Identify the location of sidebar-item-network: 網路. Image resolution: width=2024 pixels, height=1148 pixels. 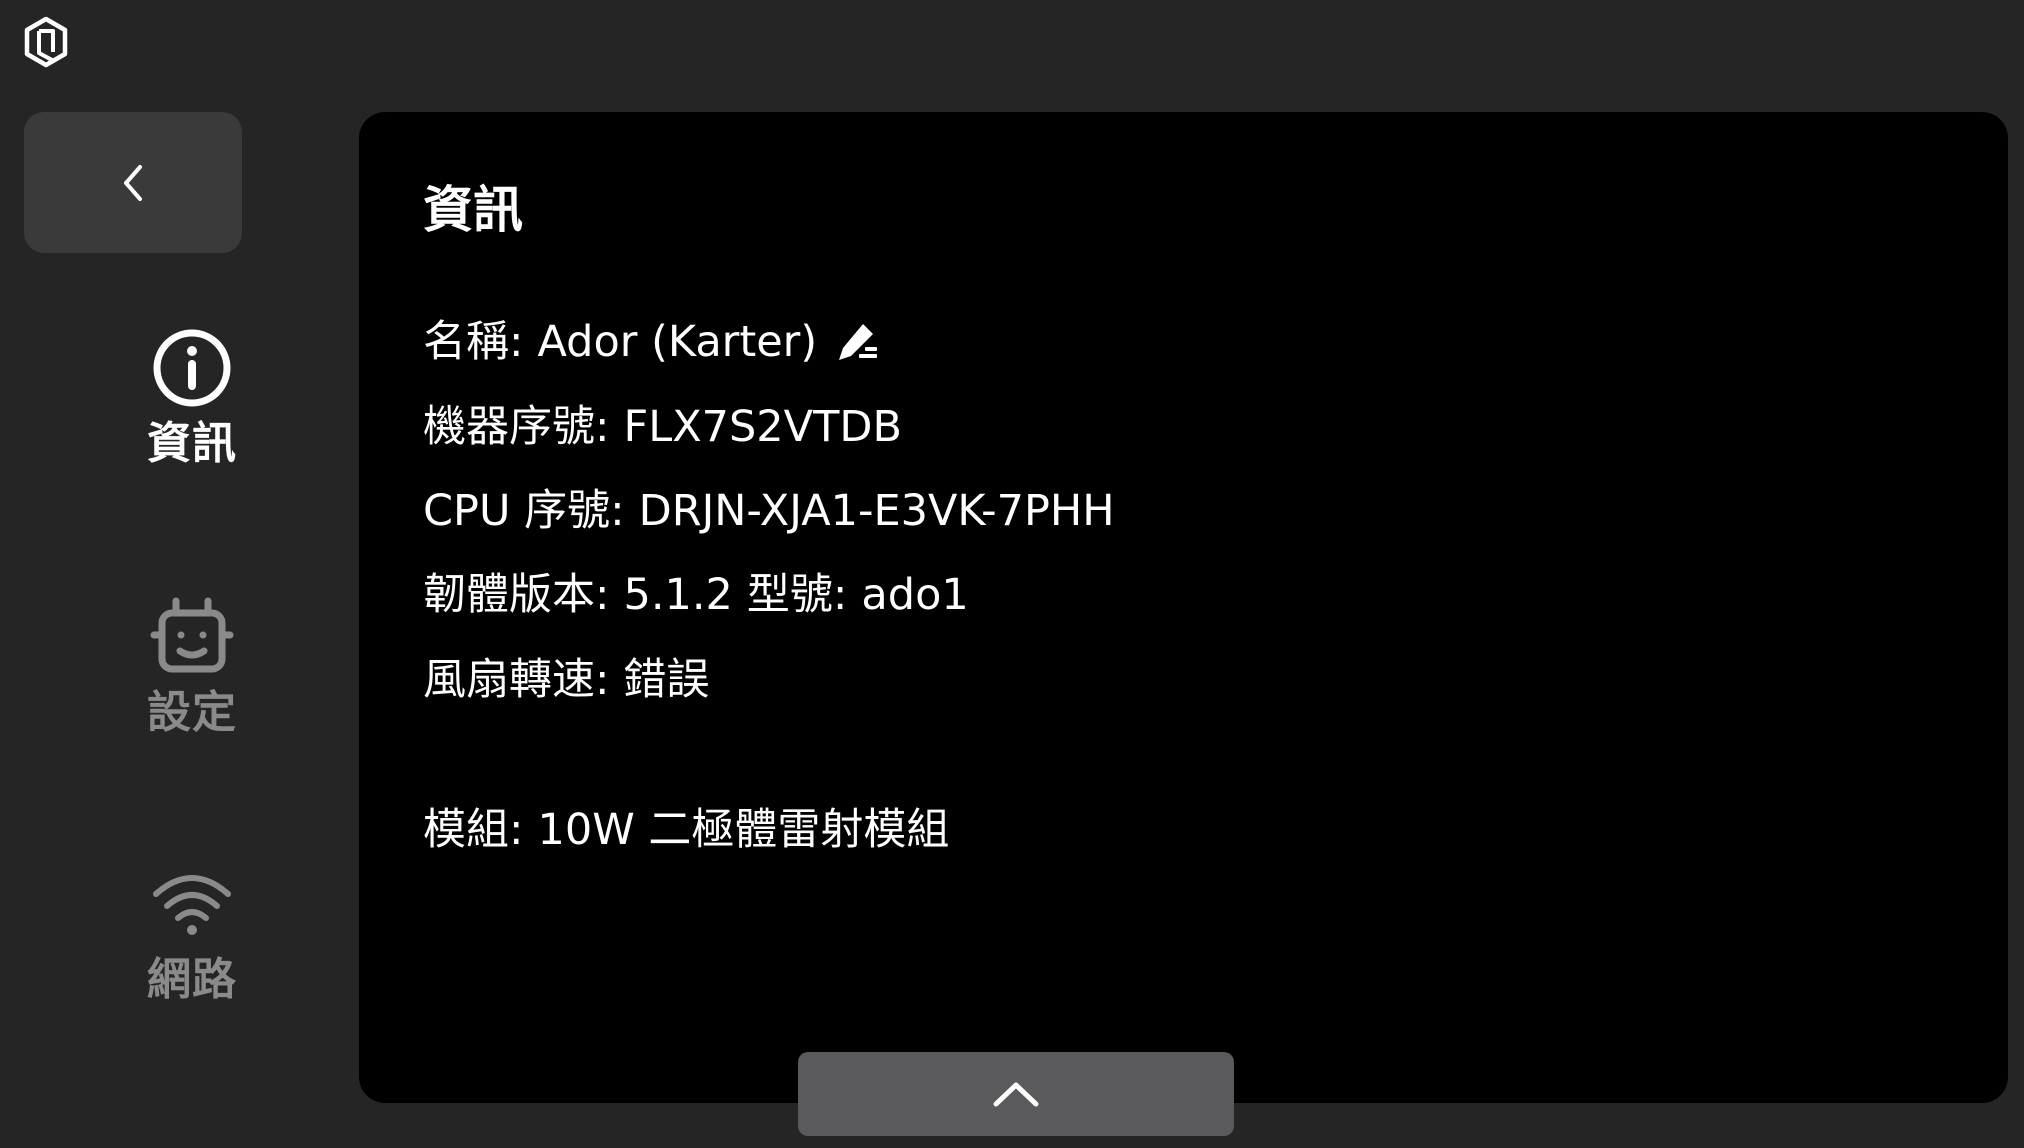
(192, 935).